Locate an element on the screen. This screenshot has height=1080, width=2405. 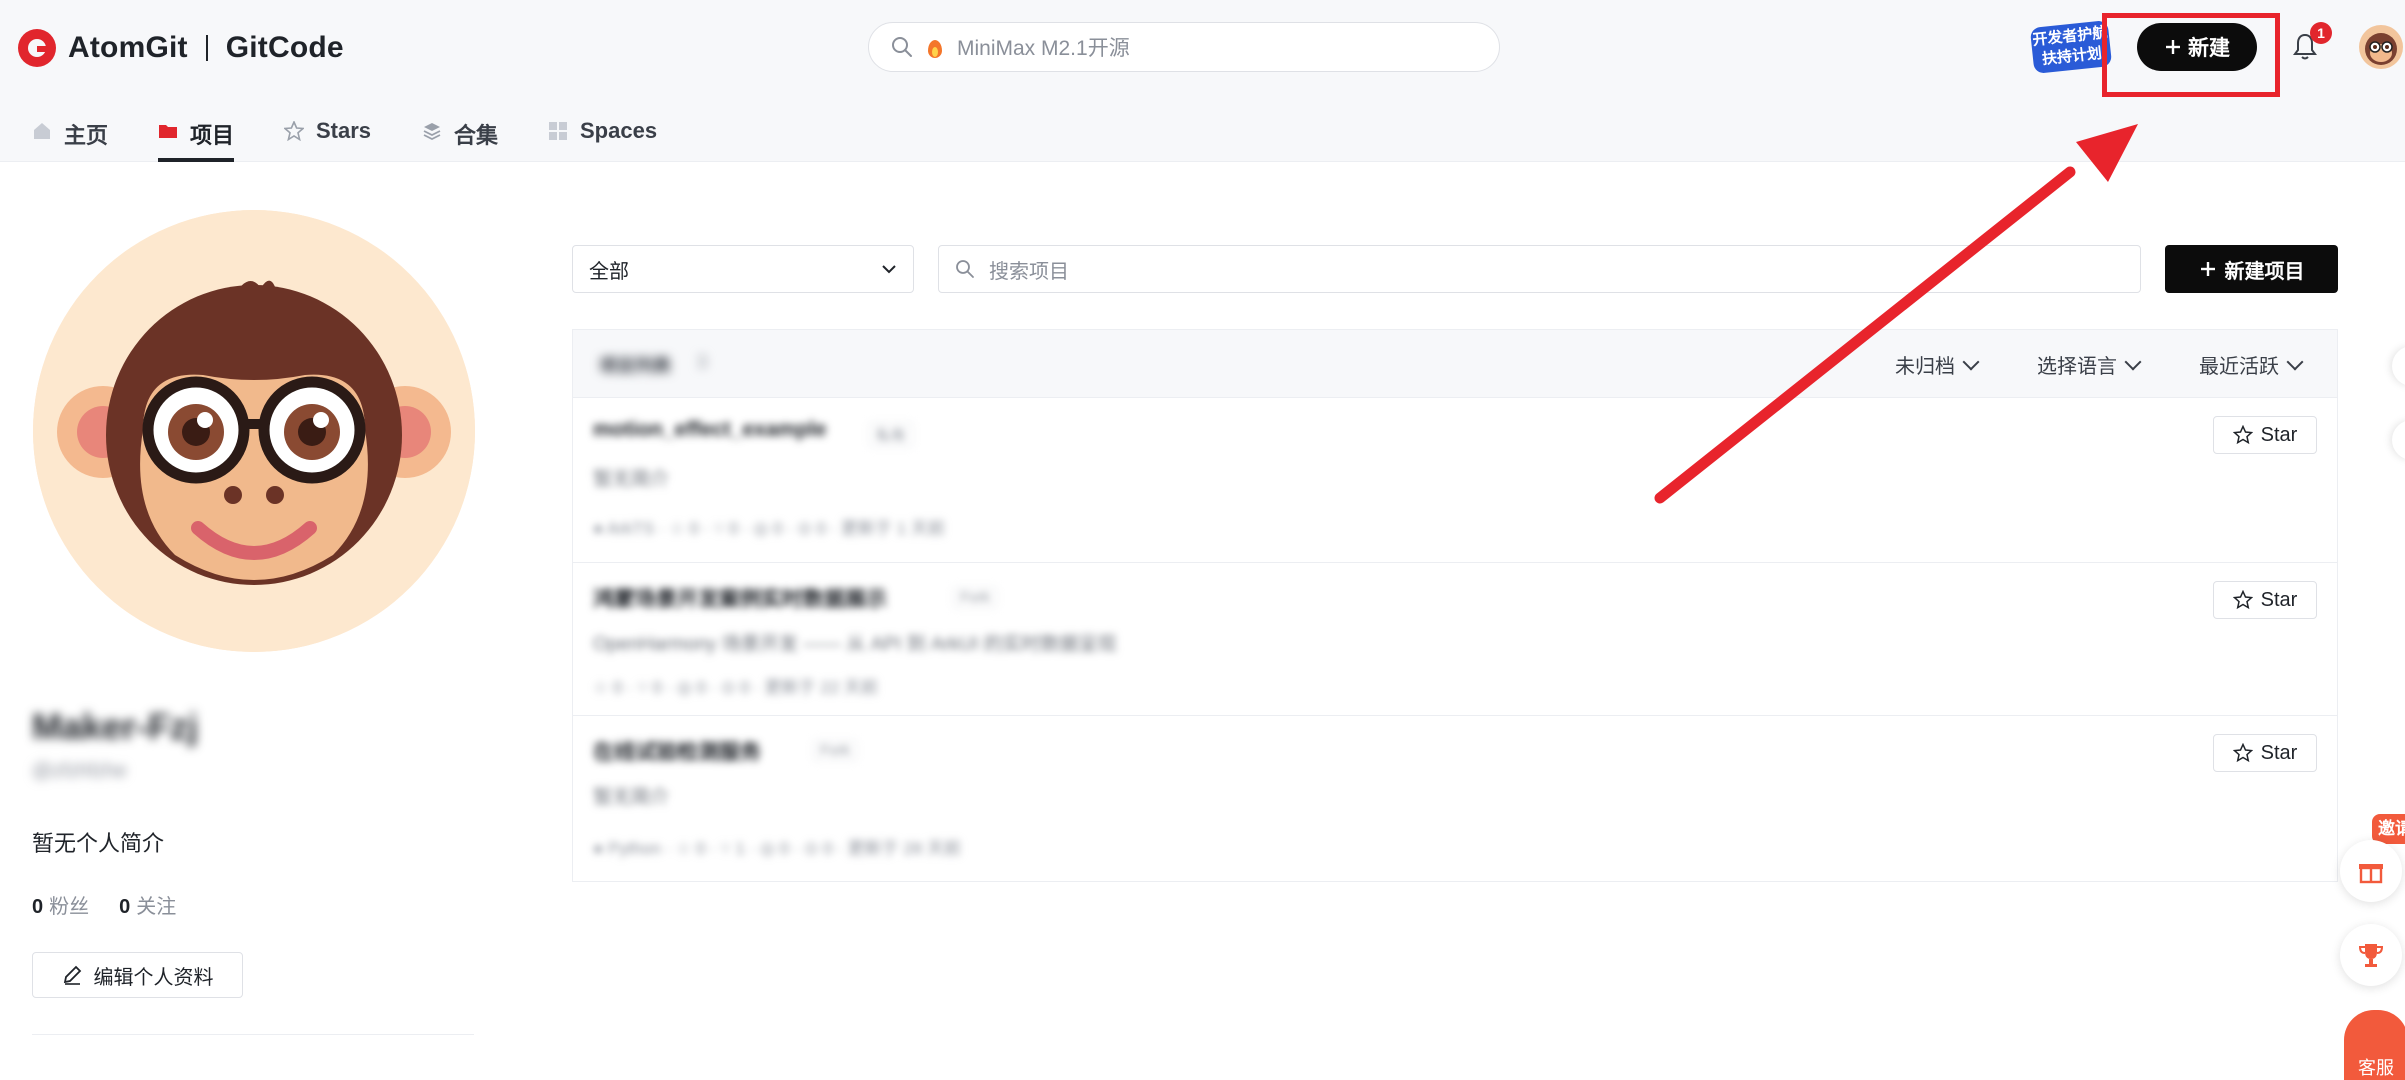
sort-recent-dropdown: 最近活跃 is located at coordinates (2251, 364).